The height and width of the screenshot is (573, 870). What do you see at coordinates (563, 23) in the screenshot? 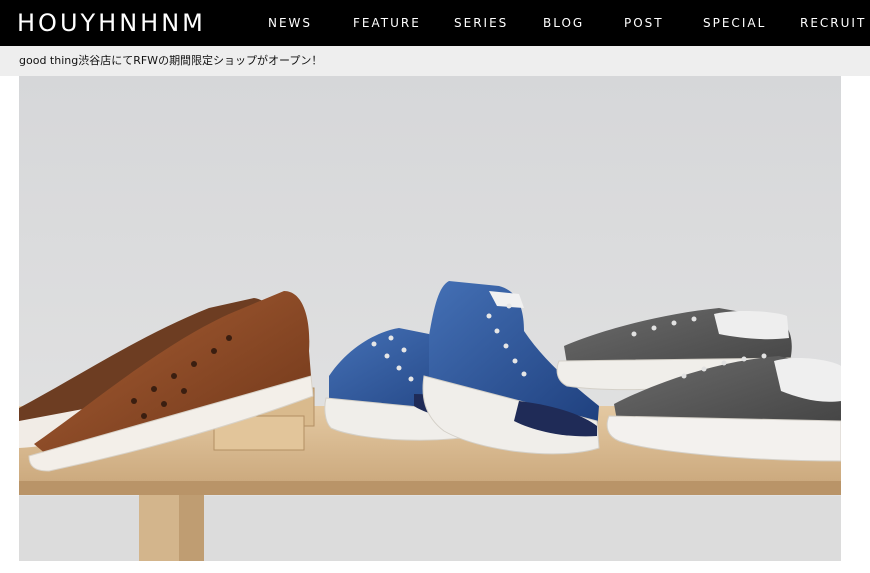
I see `nav-item-blog: BLOG` at bounding box center [563, 23].